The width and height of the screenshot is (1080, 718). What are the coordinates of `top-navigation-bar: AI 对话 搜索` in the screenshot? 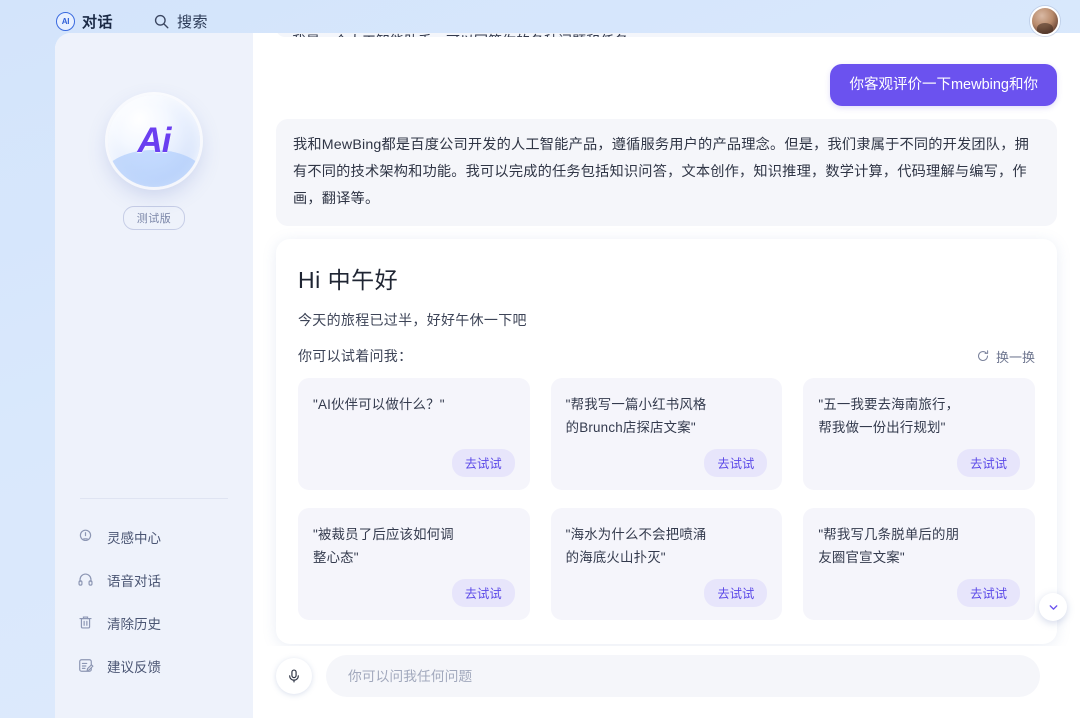 It's located at (540, 21).